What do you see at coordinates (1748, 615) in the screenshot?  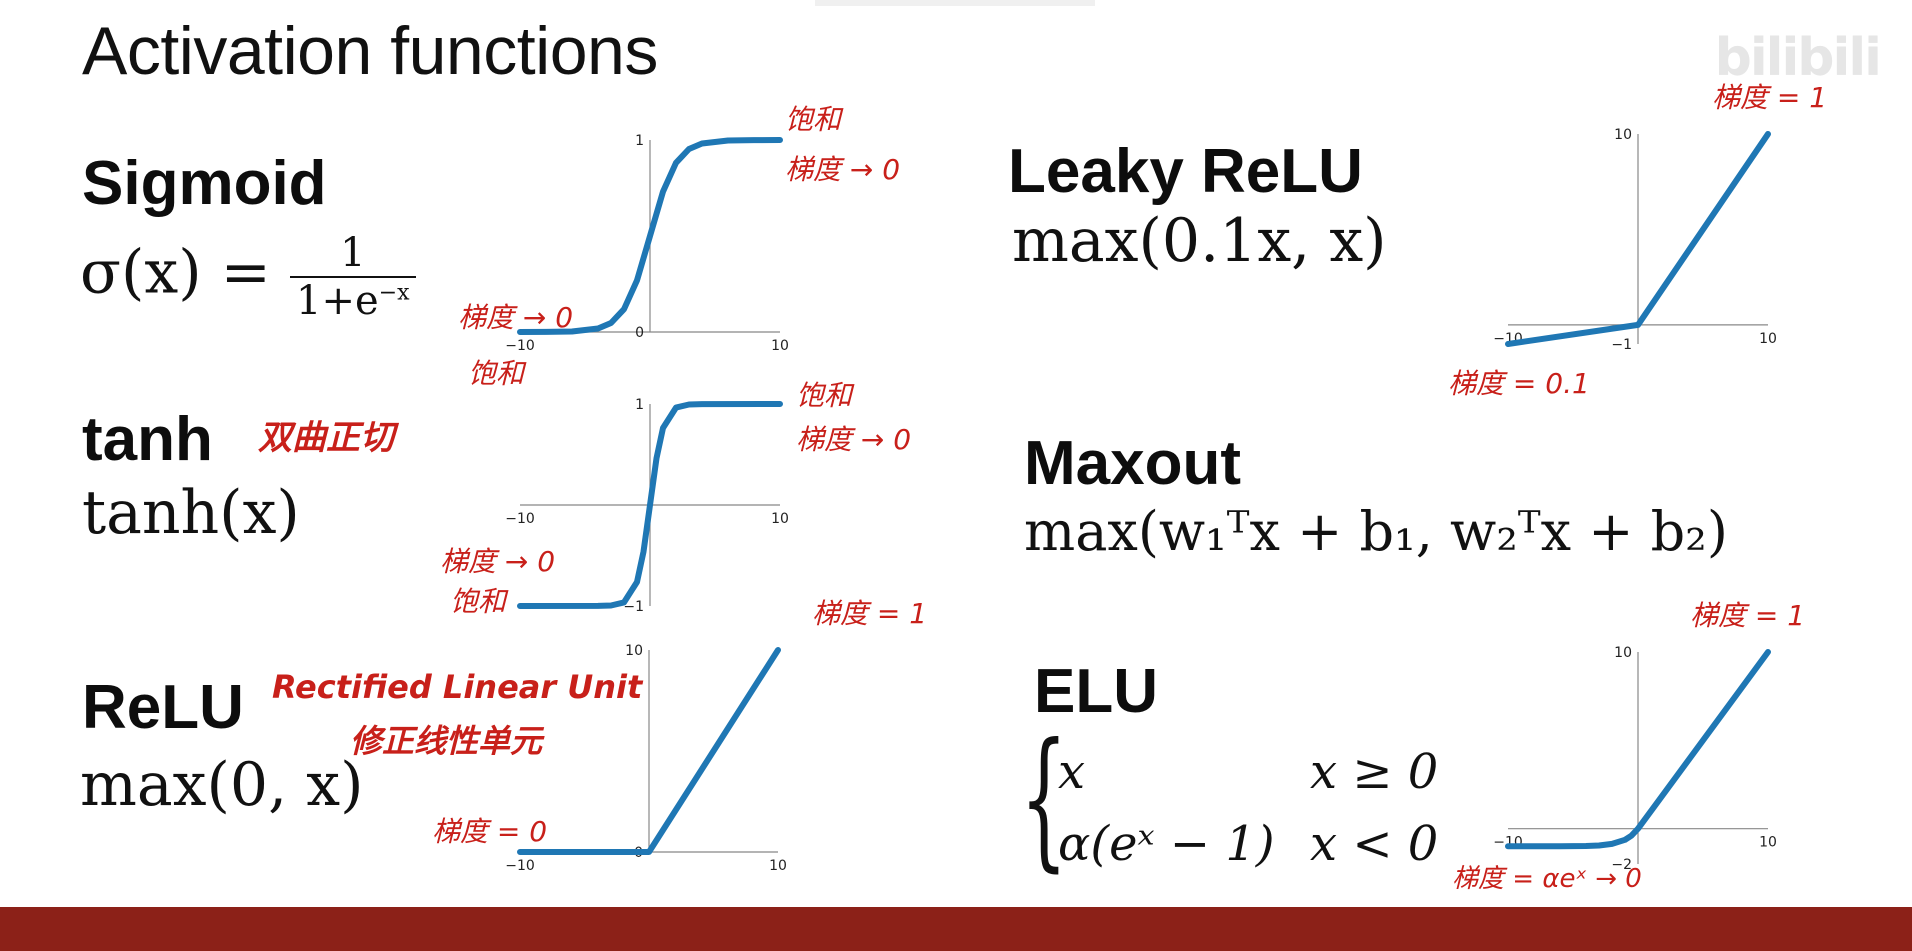 I see `elu-note-right-gradient: 梯度 = 1` at bounding box center [1748, 615].